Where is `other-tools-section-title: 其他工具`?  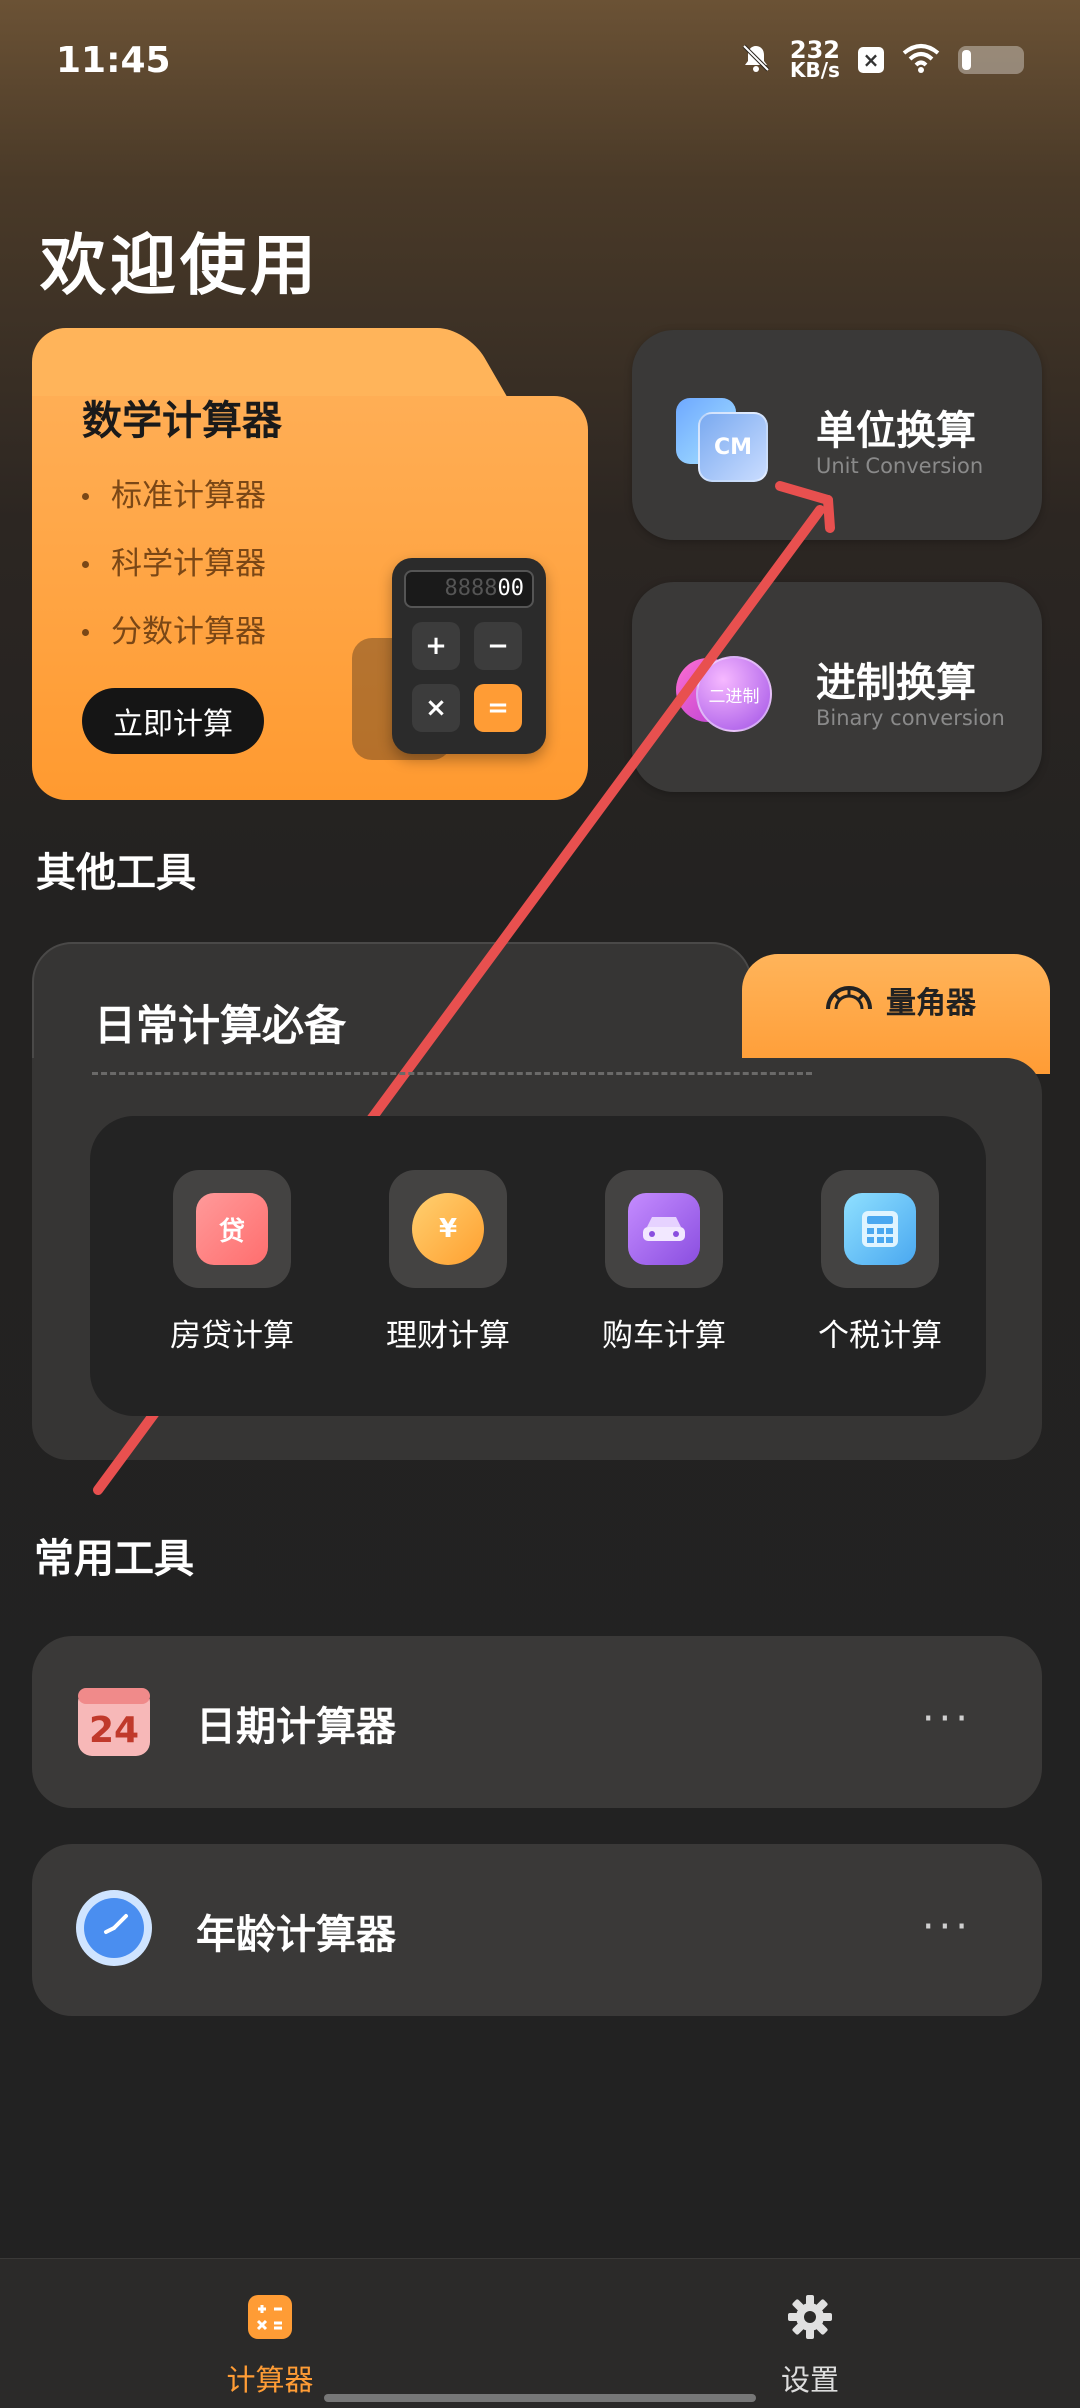 other-tools-section-title: 其他工具 is located at coordinates (116, 873).